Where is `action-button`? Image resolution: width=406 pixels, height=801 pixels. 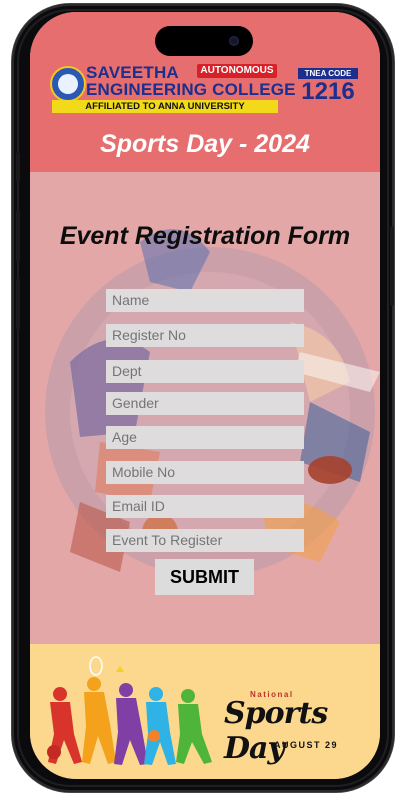 action-button is located at coordinates (18, 167).